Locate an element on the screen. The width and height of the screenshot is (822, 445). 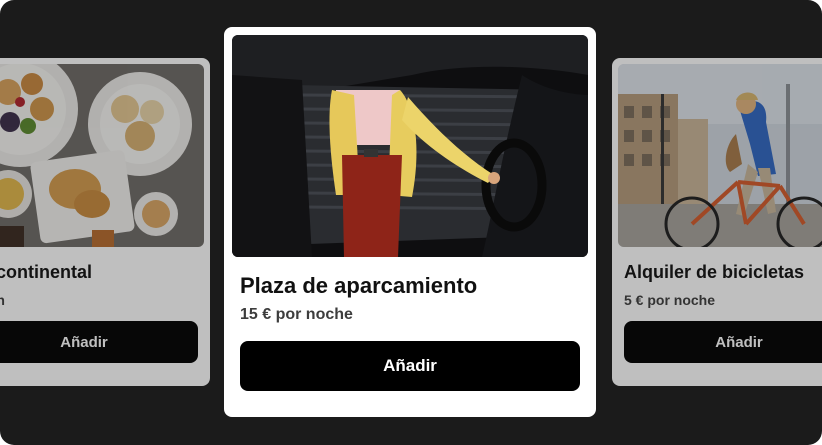
card-title: Plaza de aparcamiento is located at coordinates (359, 285).